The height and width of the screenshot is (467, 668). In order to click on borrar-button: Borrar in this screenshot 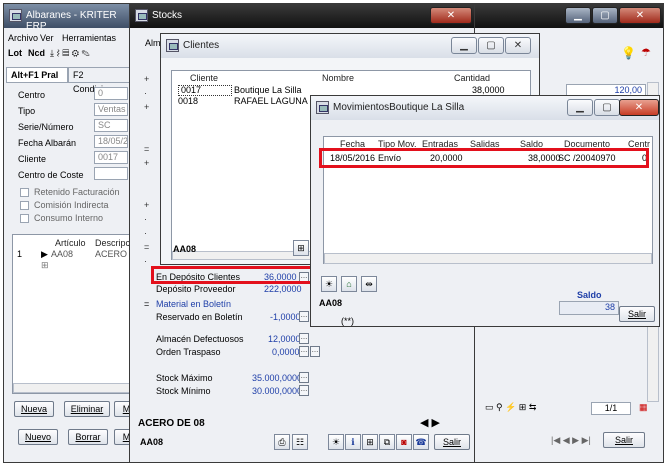, I will do `click(88, 437)`.